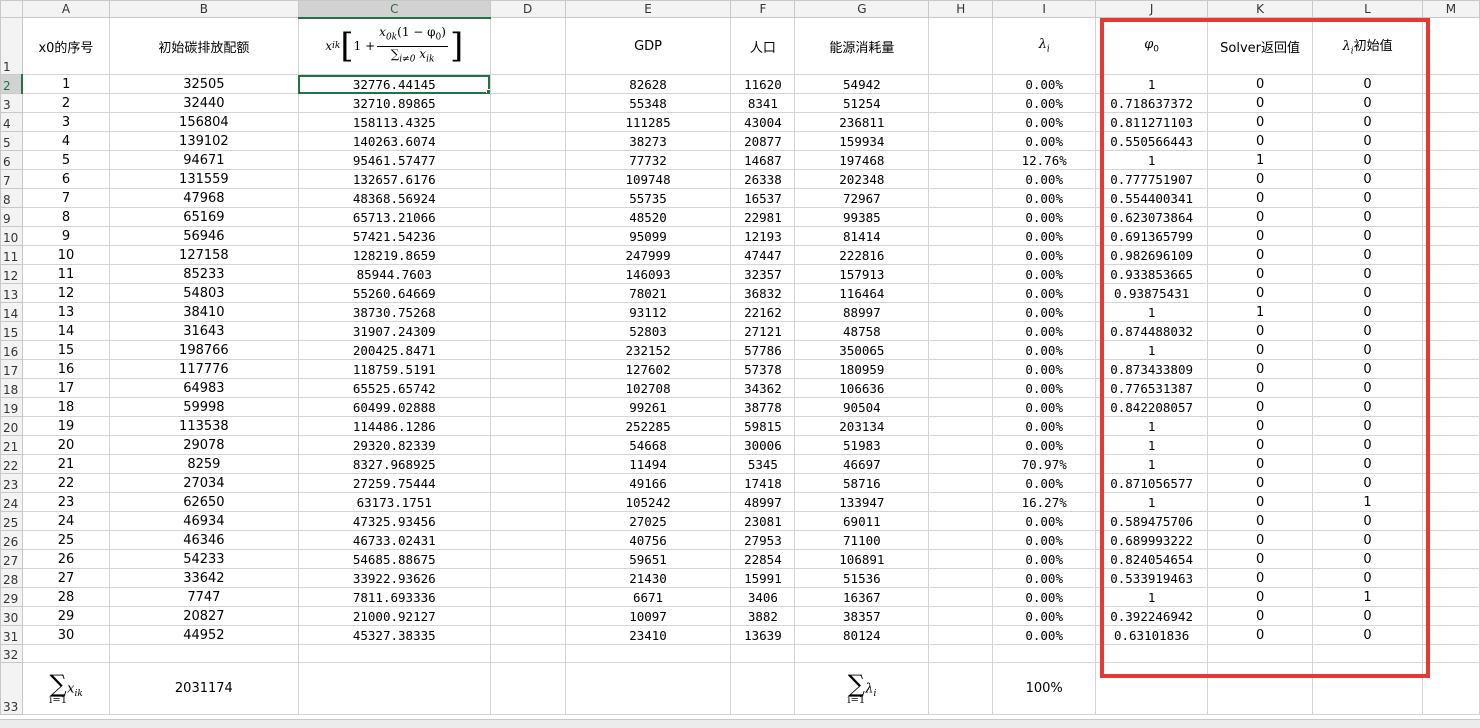  What do you see at coordinates (648, 616) in the screenshot?
I see `cell-e: 10097` at bounding box center [648, 616].